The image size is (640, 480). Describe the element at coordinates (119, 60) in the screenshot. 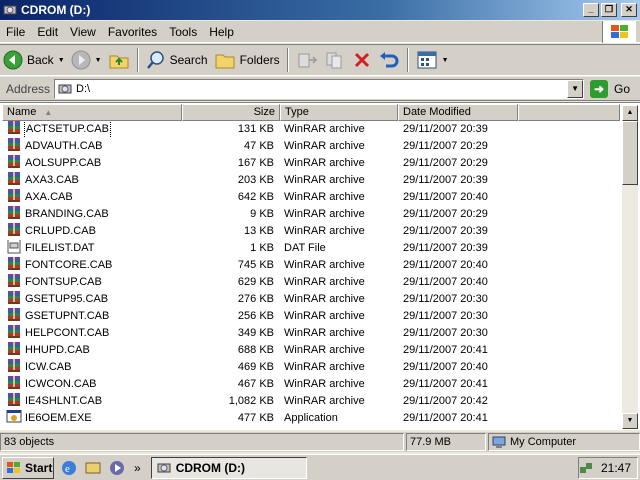

I see `up-folder-button` at that location.